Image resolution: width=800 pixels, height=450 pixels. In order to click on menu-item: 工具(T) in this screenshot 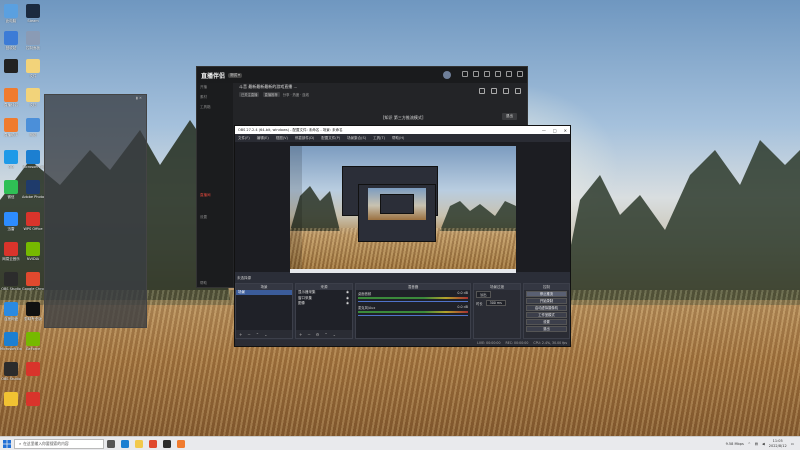, I will do `click(379, 138)`.